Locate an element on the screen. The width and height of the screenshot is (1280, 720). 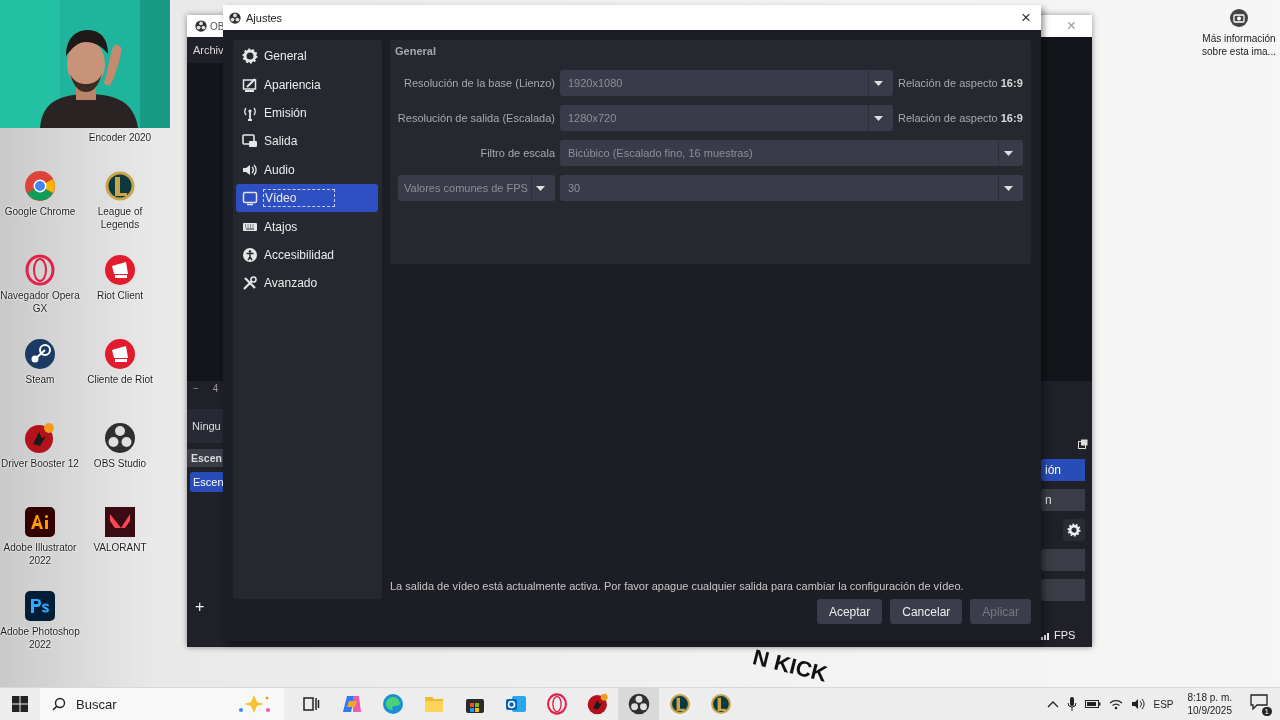
camera-icon is located at coordinates (1239, 18).